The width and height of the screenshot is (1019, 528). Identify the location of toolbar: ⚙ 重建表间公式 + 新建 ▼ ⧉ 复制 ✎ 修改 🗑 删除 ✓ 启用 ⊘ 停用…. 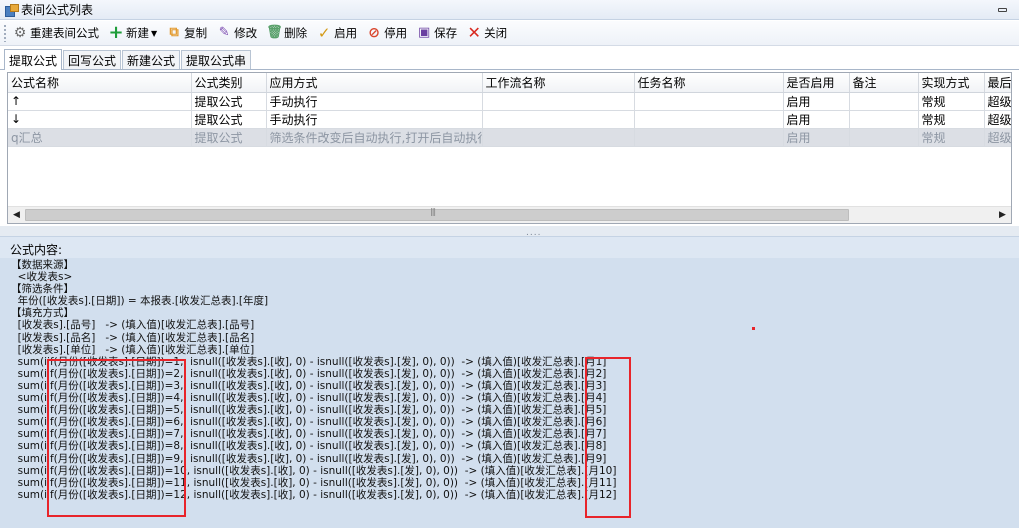
(509, 33).